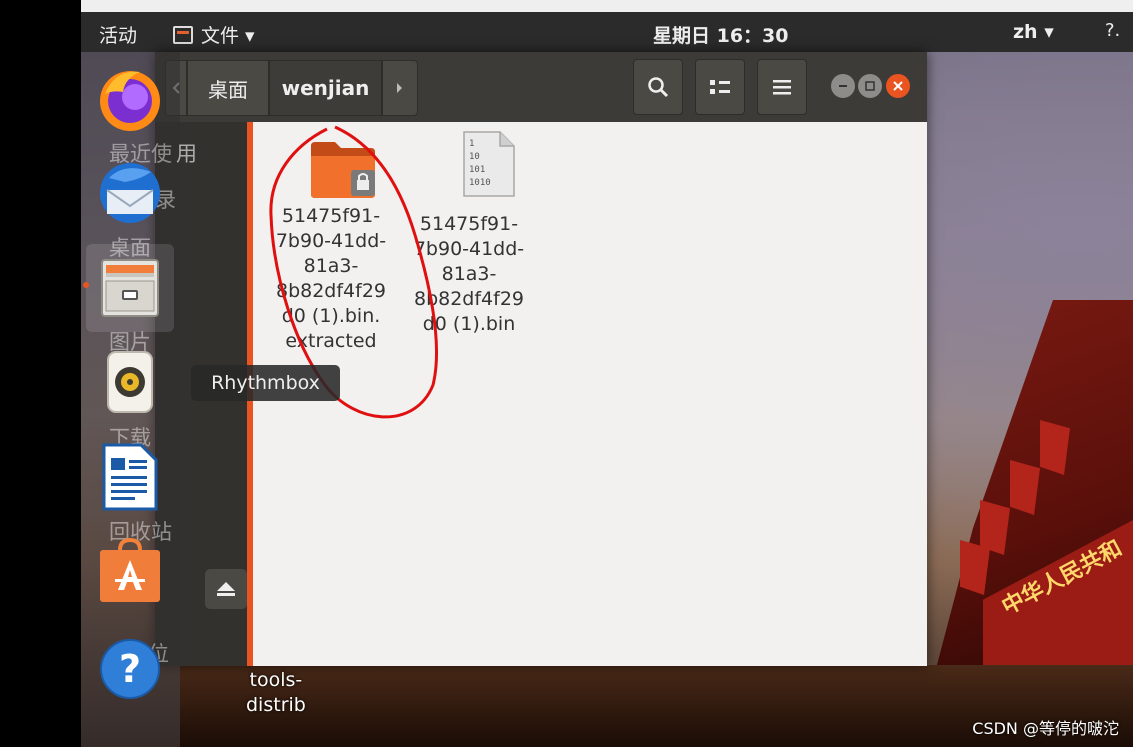  Describe the element at coordinates (265, 383) in the screenshot. I see `dock-tooltip: Rhythmbox` at that location.